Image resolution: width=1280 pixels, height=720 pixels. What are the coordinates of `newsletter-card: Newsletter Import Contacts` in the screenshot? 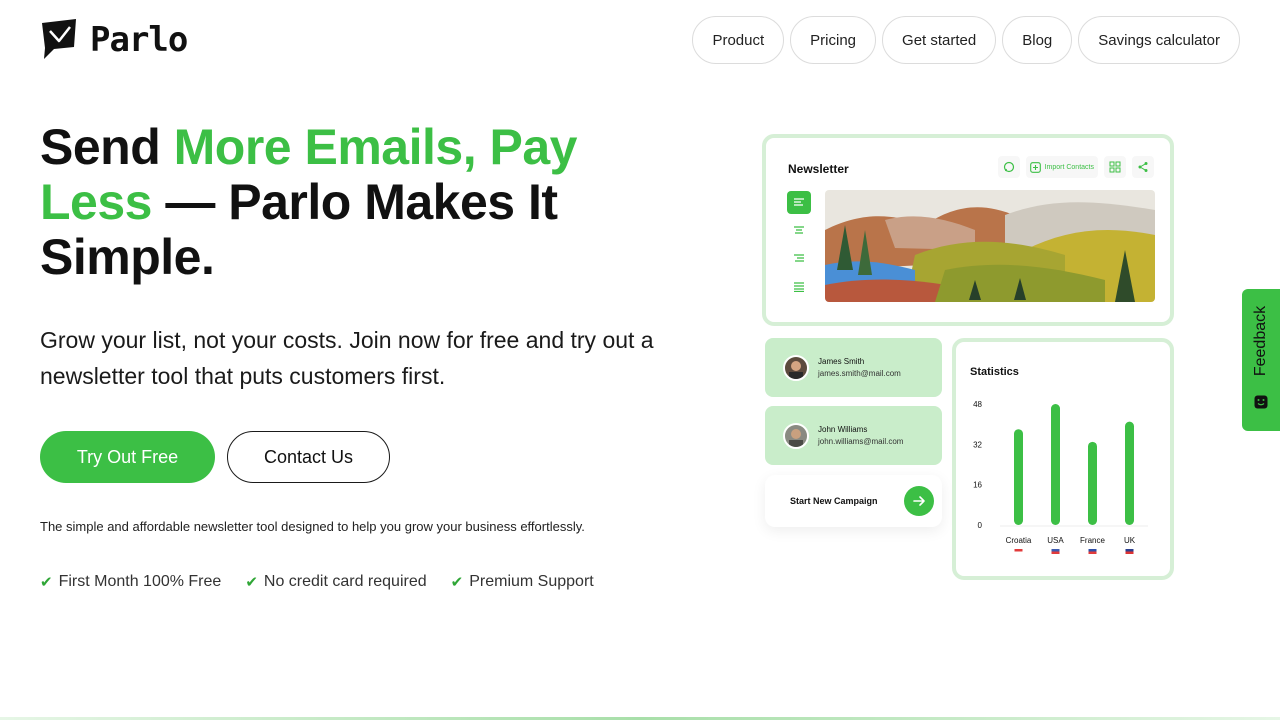 It's located at (968, 230).